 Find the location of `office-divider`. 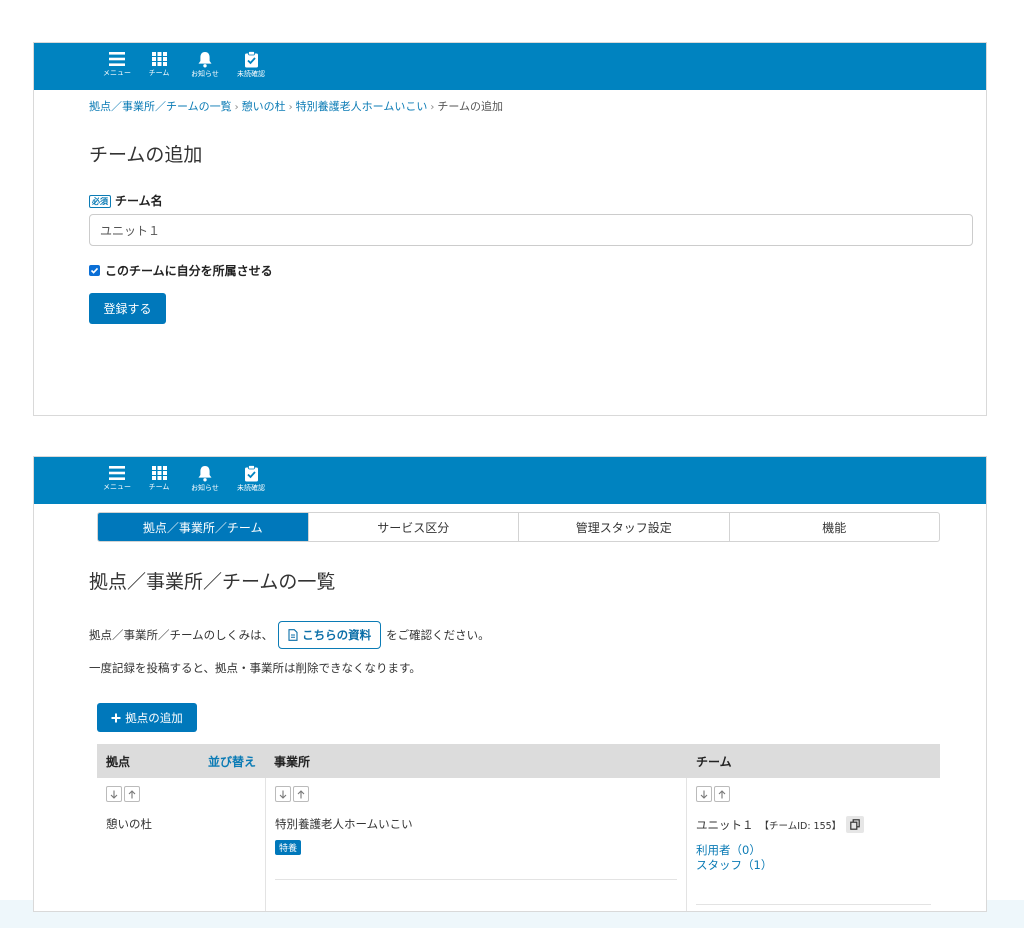

office-divider is located at coordinates (476, 879).